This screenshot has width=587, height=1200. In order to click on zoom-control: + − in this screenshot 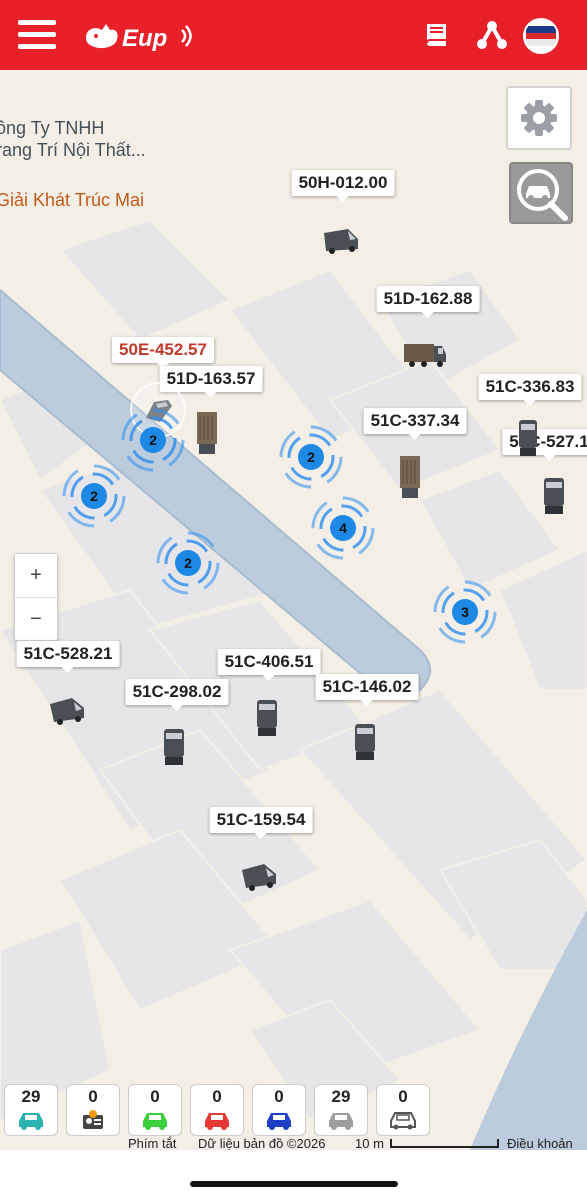, I will do `click(36, 597)`.